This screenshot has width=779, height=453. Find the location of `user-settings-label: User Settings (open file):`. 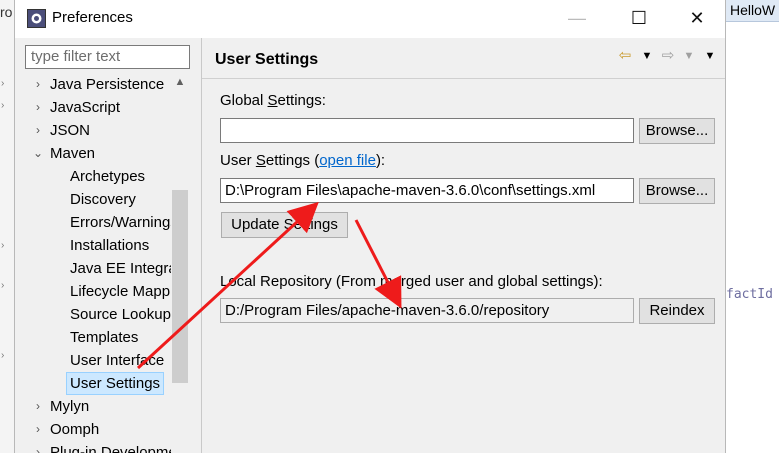

user-settings-label: User Settings (open file): is located at coordinates (303, 160).